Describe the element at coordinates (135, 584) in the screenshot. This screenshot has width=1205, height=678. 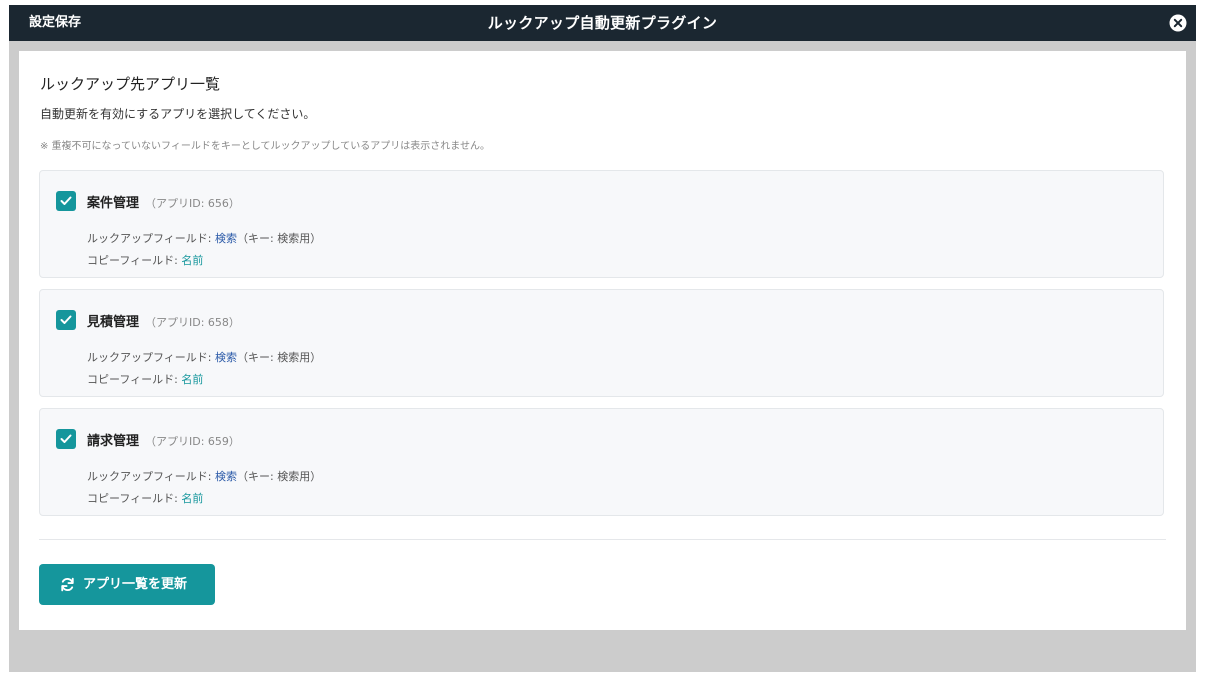
I see `refresh-button-label: アプリ一覧を更新` at that location.